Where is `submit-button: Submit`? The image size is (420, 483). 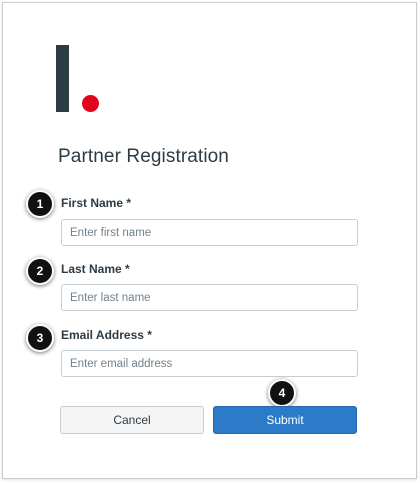 submit-button: Submit is located at coordinates (285, 420).